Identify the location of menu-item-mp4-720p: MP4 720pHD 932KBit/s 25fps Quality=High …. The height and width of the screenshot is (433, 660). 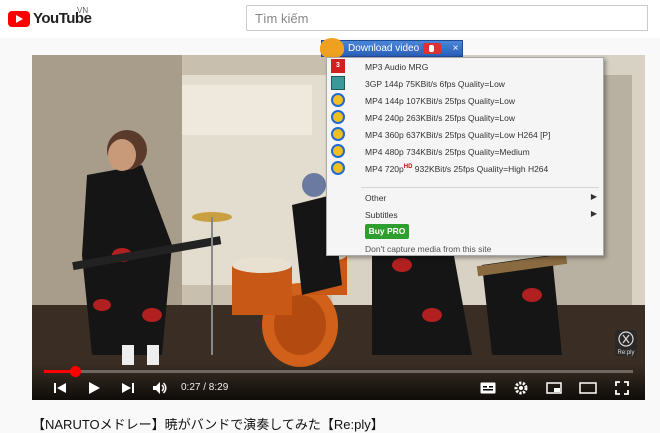
(465, 168).